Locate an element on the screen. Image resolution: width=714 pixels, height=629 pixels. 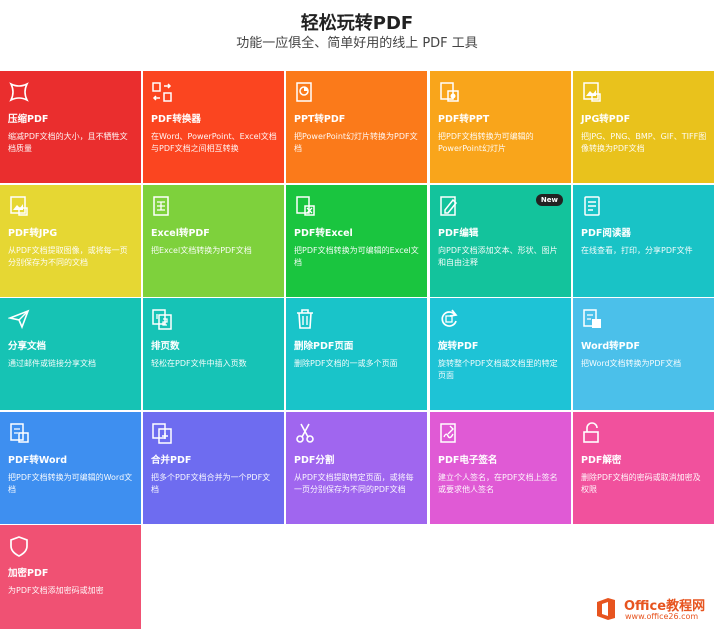
tool-description: 从PDF文档提取特定页面，或将每一页分别保存为不同的PDF文档 is located at coordinates (354, 483).